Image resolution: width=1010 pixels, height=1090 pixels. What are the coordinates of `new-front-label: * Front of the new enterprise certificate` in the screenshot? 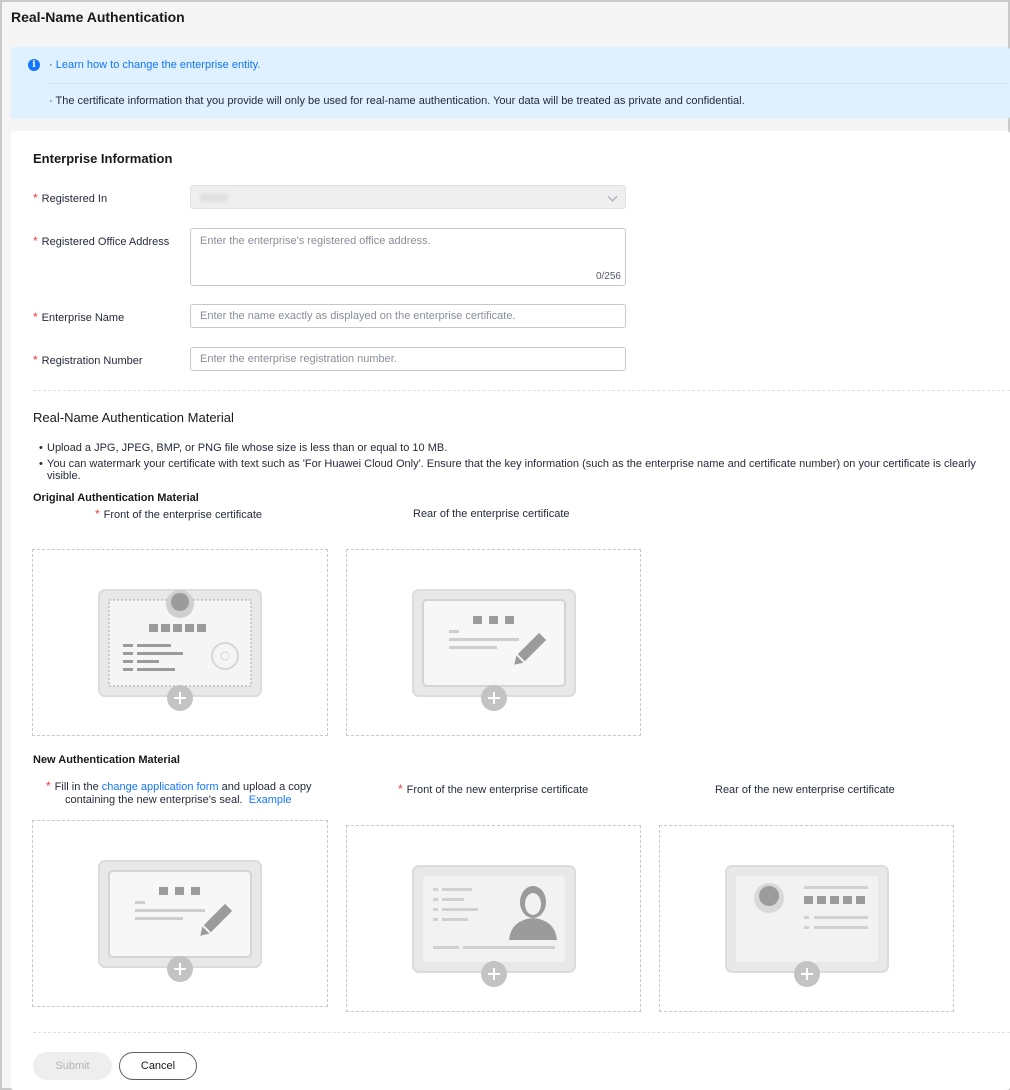 It's located at (493, 789).